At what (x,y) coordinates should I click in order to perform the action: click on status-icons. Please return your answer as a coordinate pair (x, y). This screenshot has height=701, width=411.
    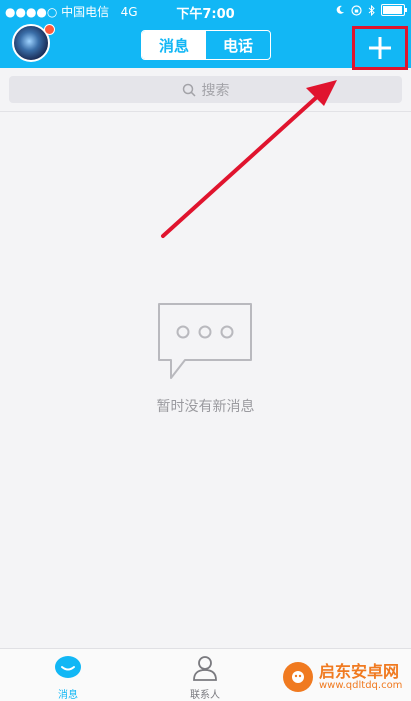
    Looking at the image, I should click on (371, 10).